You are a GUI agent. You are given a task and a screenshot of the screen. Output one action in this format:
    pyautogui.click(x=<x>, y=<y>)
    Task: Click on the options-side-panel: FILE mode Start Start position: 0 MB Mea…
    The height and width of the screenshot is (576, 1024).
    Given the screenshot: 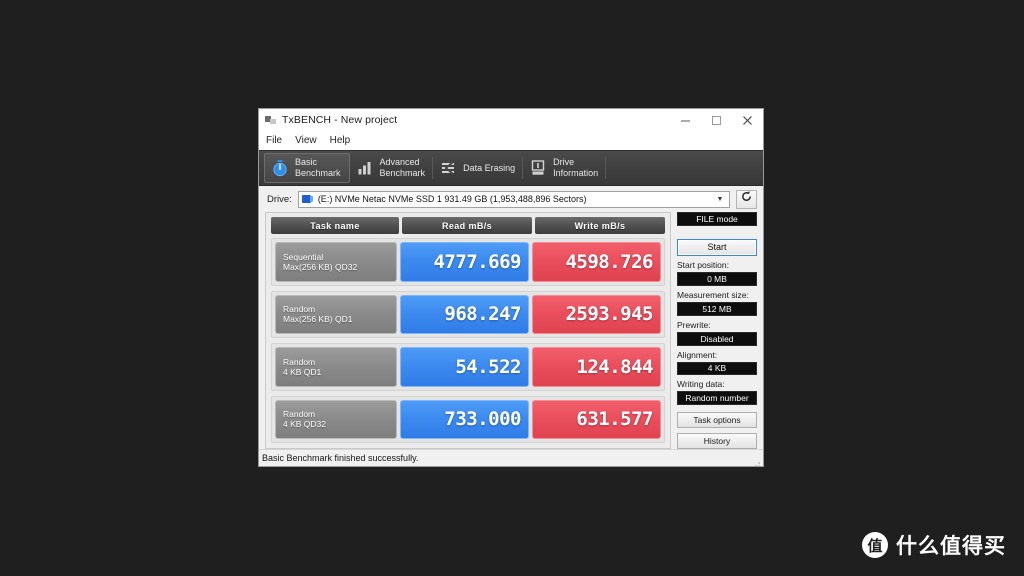 What is the action you would take?
    pyautogui.click(x=714, y=330)
    